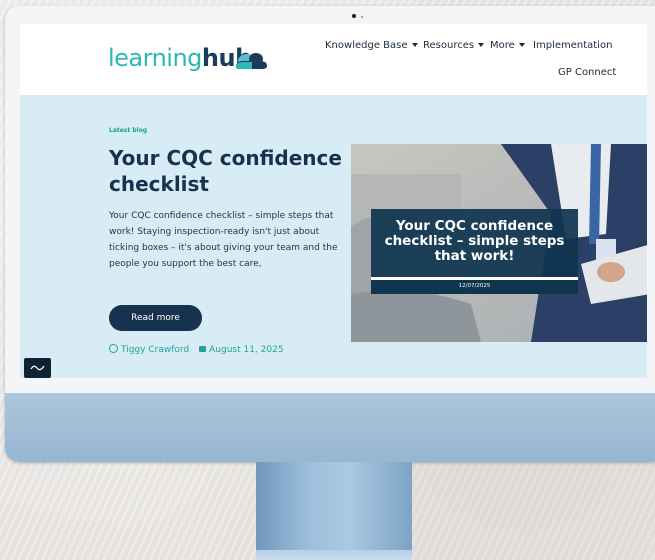 The height and width of the screenshot is (560, 655). Describe the element at coordinates (246, 350) in the screenshot. I see `post-date: August 11, 2025` at that location.